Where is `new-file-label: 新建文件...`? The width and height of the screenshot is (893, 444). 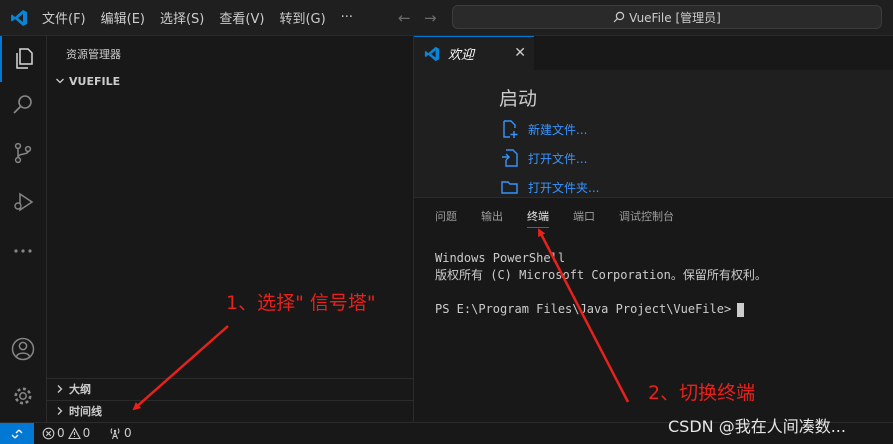 new-file-label: 新建文件... is located at coordinates (558, 129).